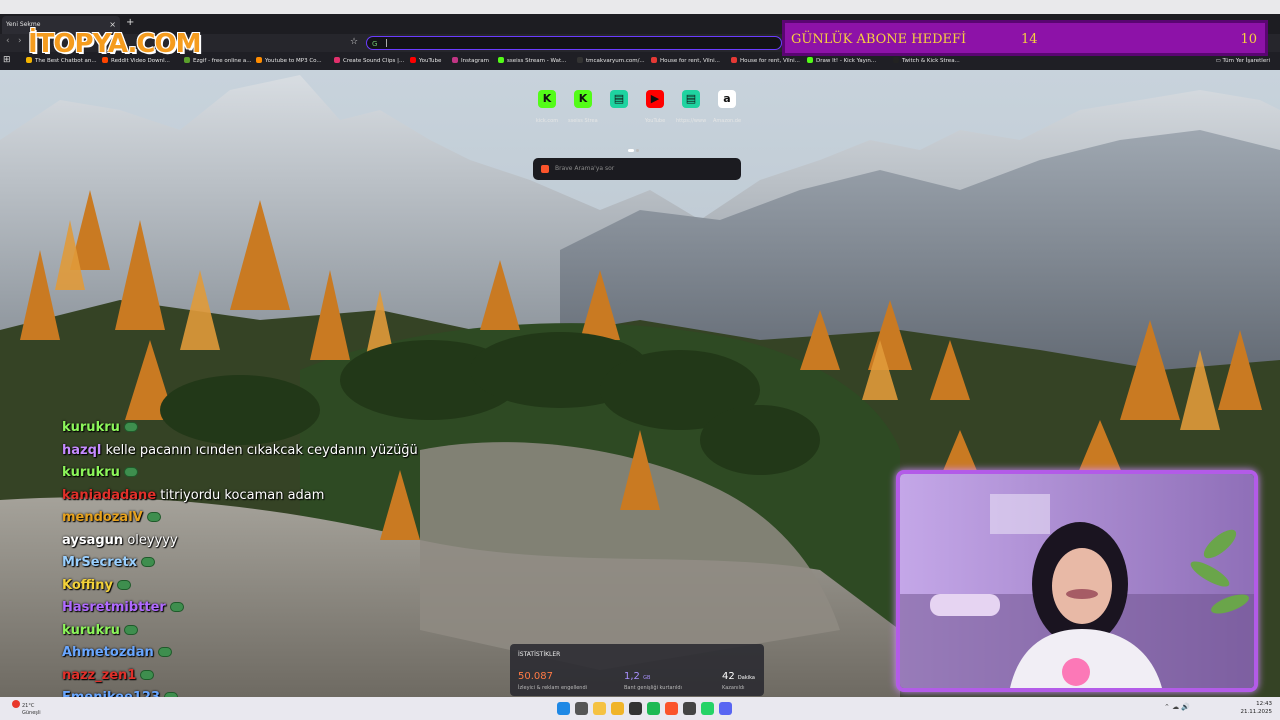 The height and width of the screenshot is (720, 1280). Describe the element at coordinates (386, 42) in the screenshot. I see `address-input: |` at that location.